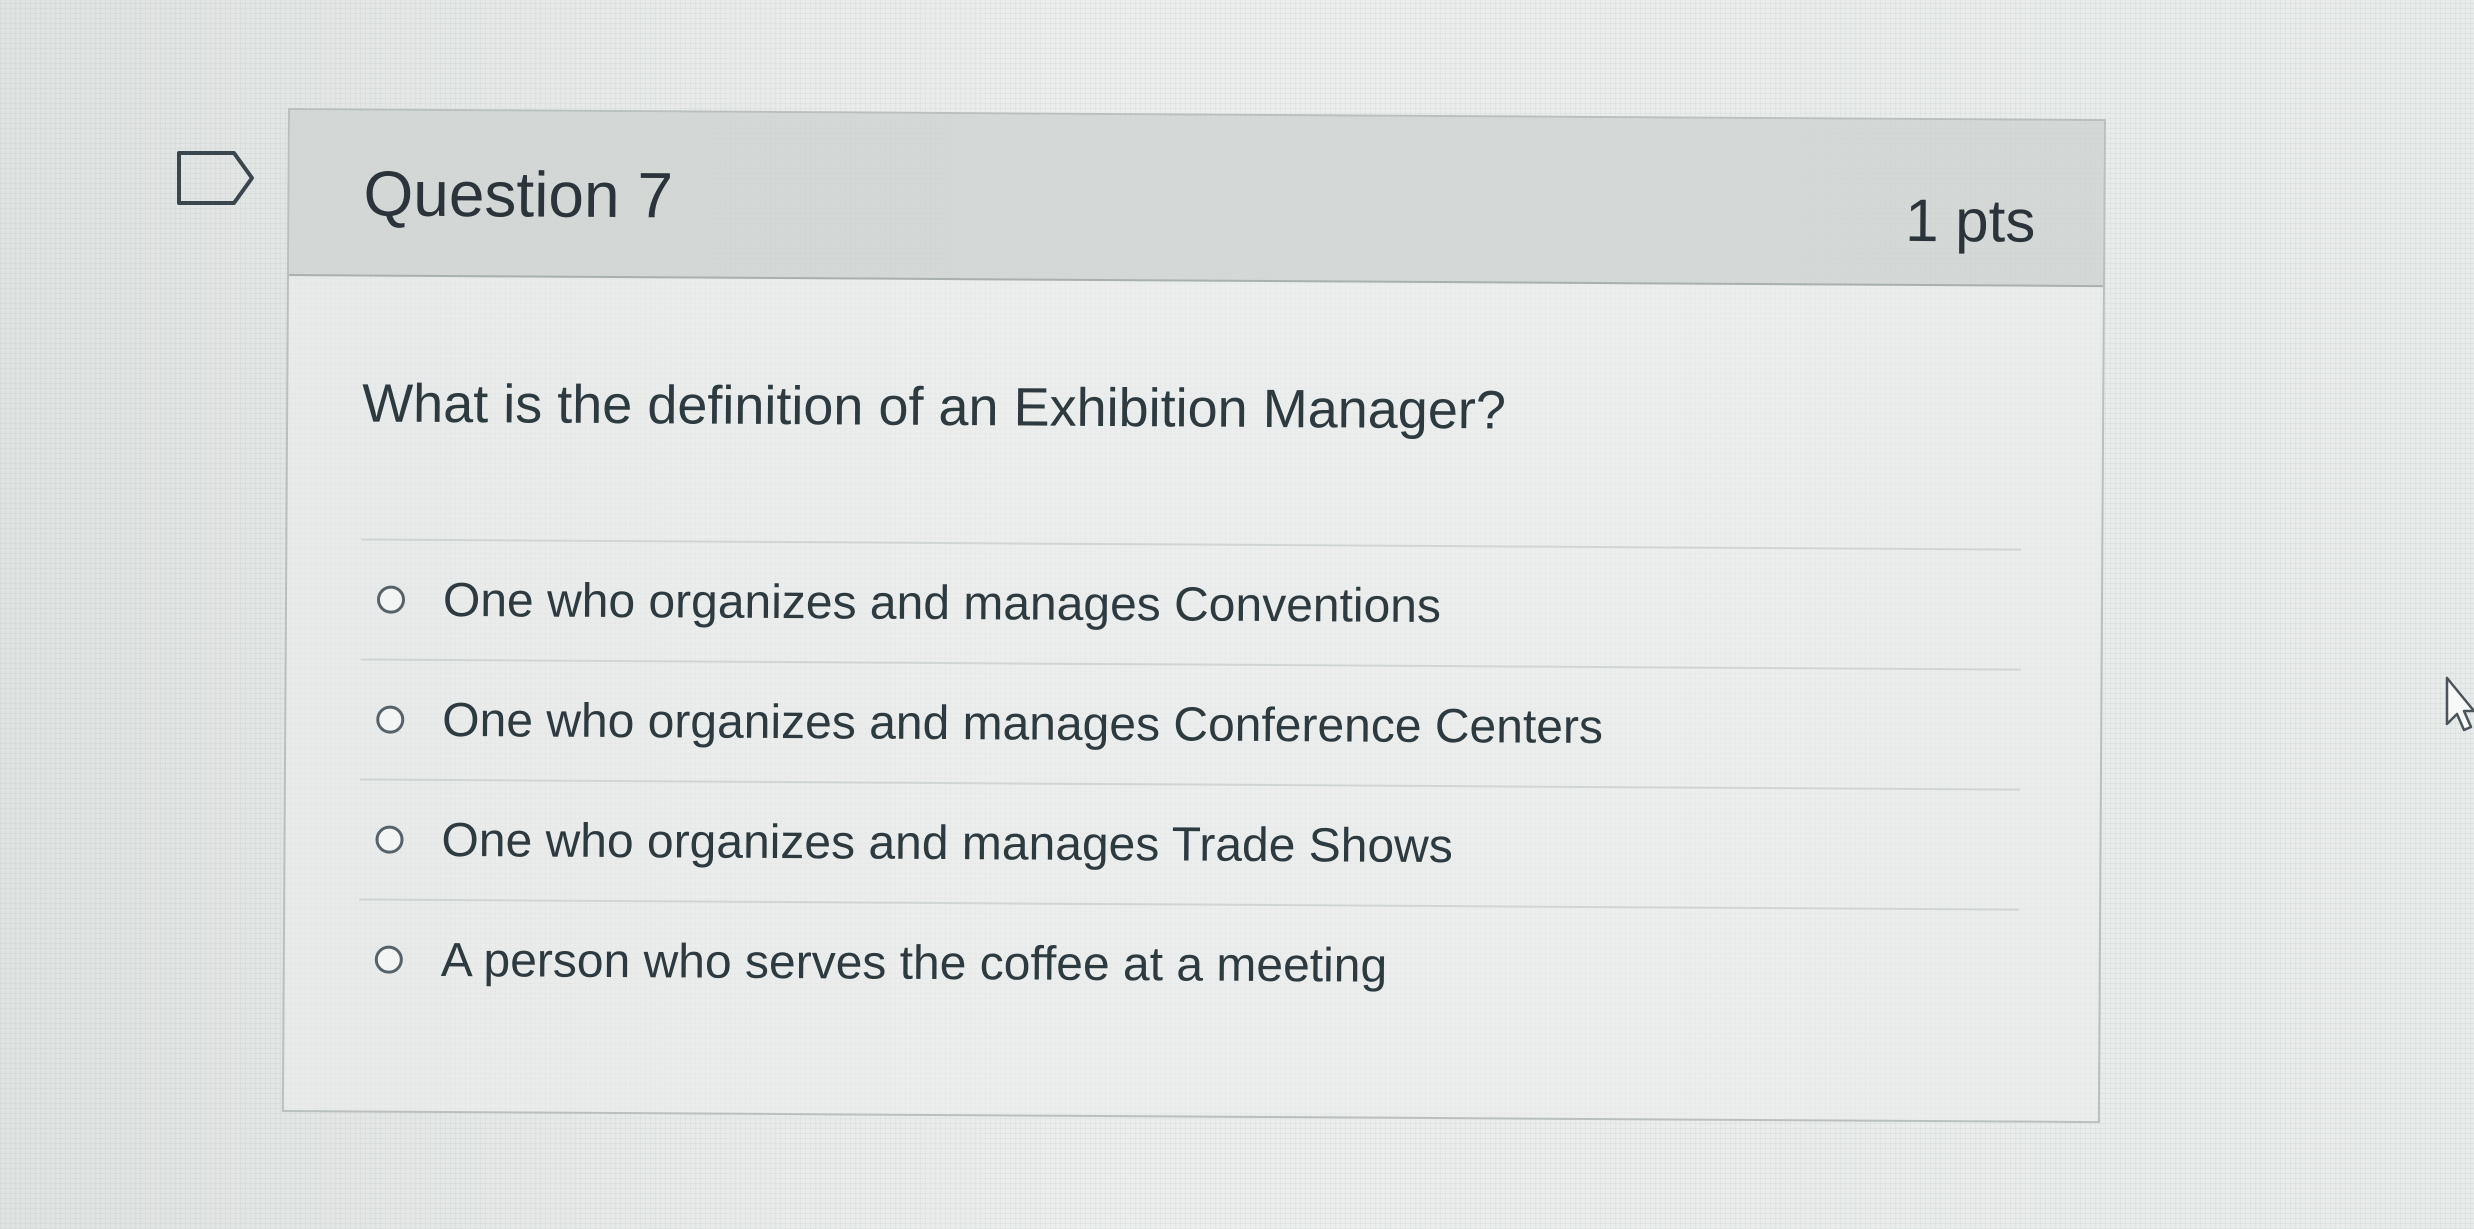 The image size is (2474, 1229). I want to click on question-header: Question 7 1 pts, so click(1196, 199).